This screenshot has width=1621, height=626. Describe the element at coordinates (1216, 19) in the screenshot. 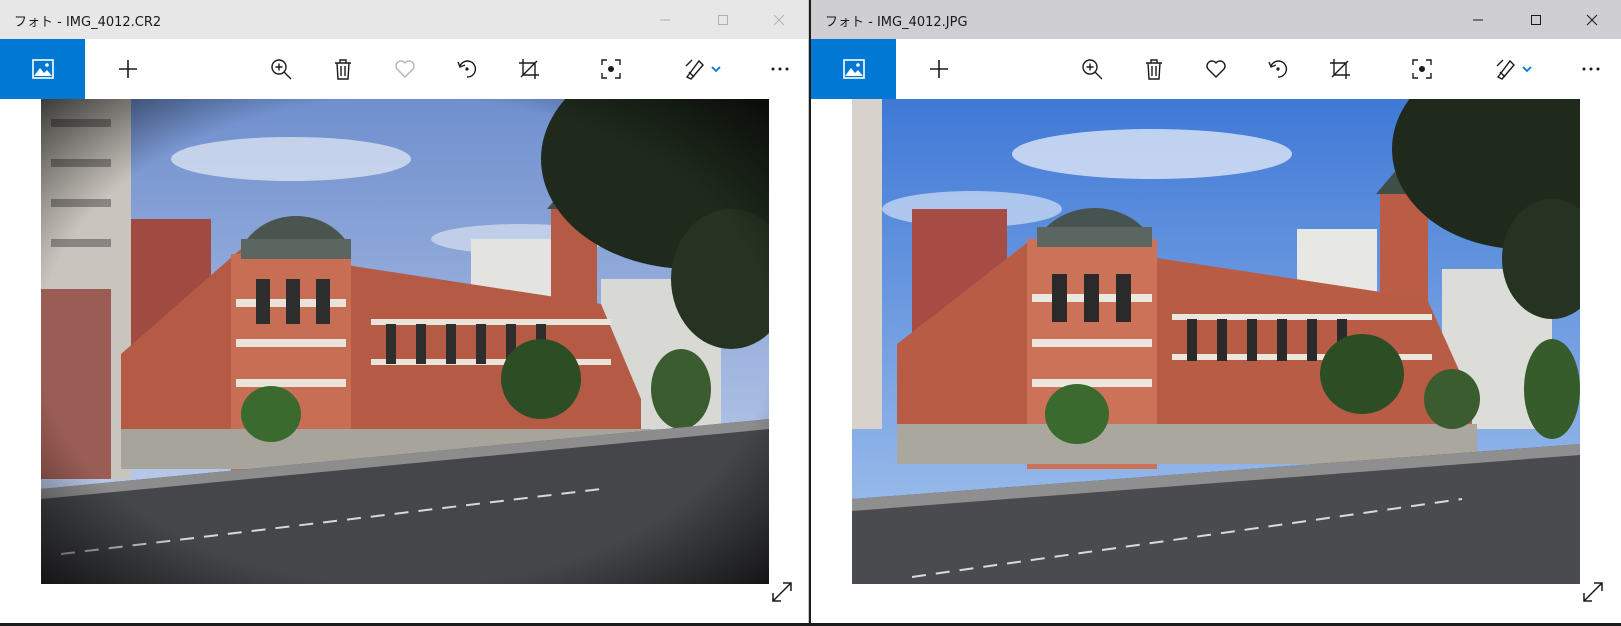

I see `title-bar: フォト - IMG_4012.JPG` at that location.